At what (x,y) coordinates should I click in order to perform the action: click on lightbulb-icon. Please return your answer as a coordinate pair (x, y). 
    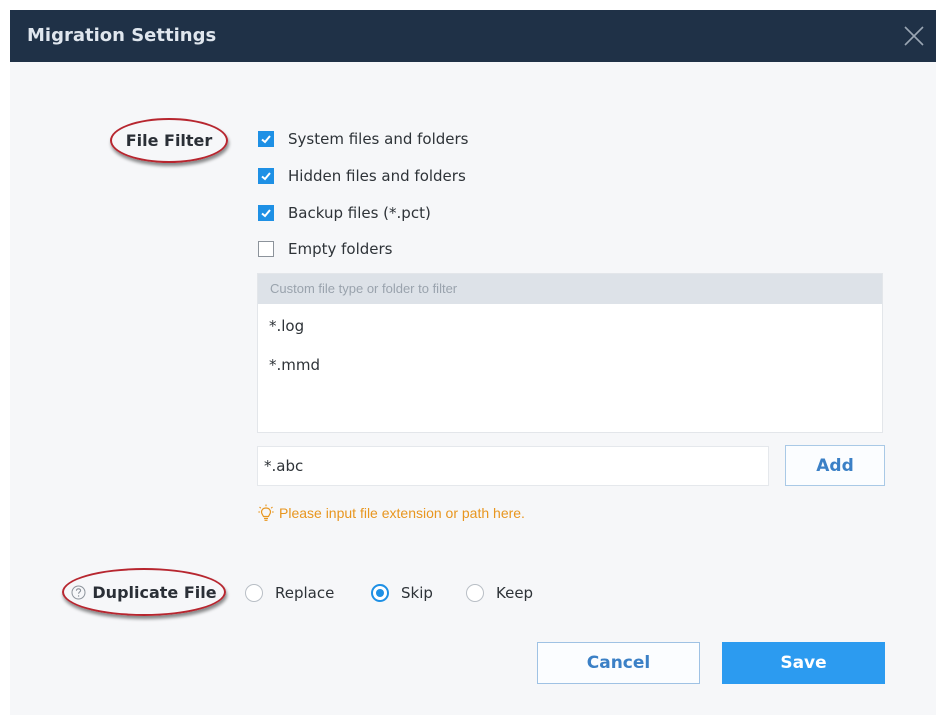
    Looking at the image, I should click on (266, 513).